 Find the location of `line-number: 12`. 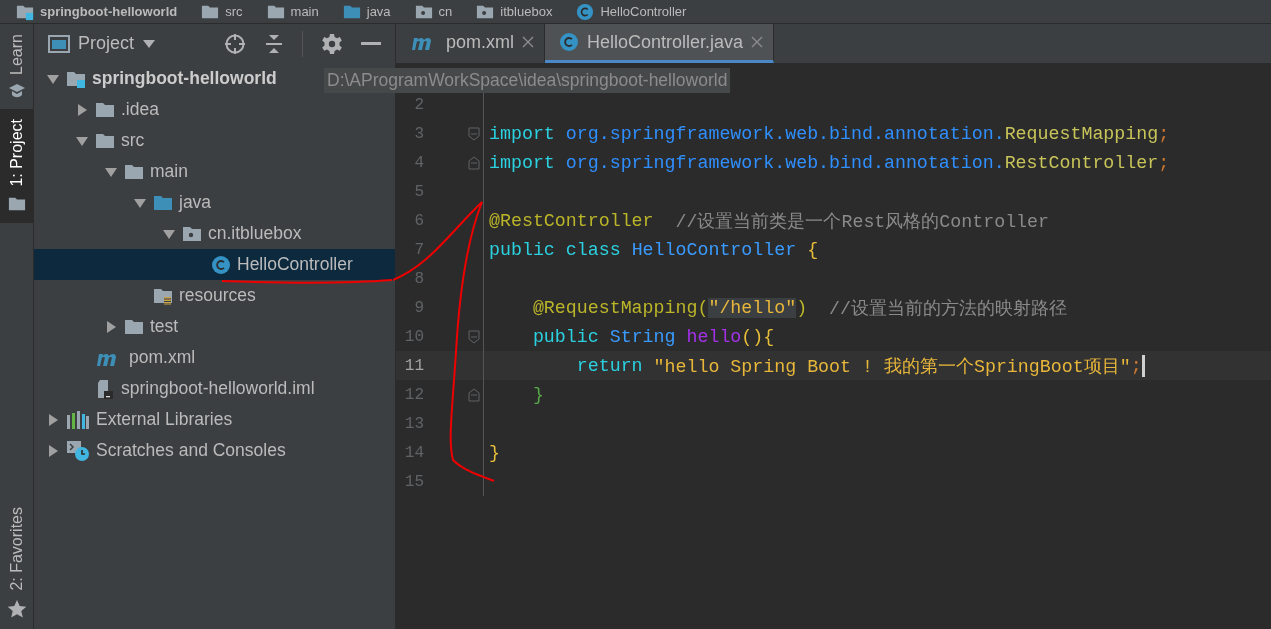

line-number: 12 is located at coordinates (413, 394).